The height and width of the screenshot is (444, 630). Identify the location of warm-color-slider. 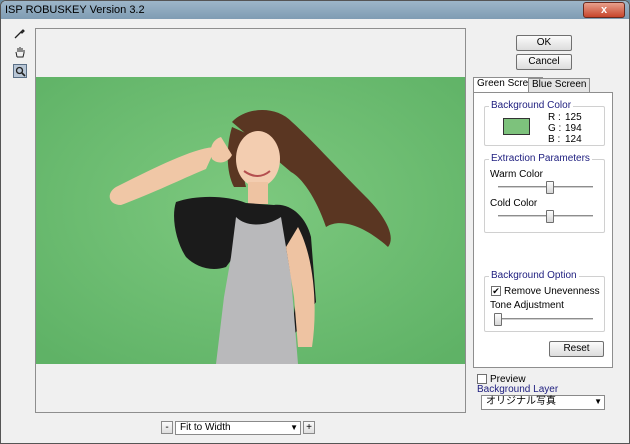
(550, 187).